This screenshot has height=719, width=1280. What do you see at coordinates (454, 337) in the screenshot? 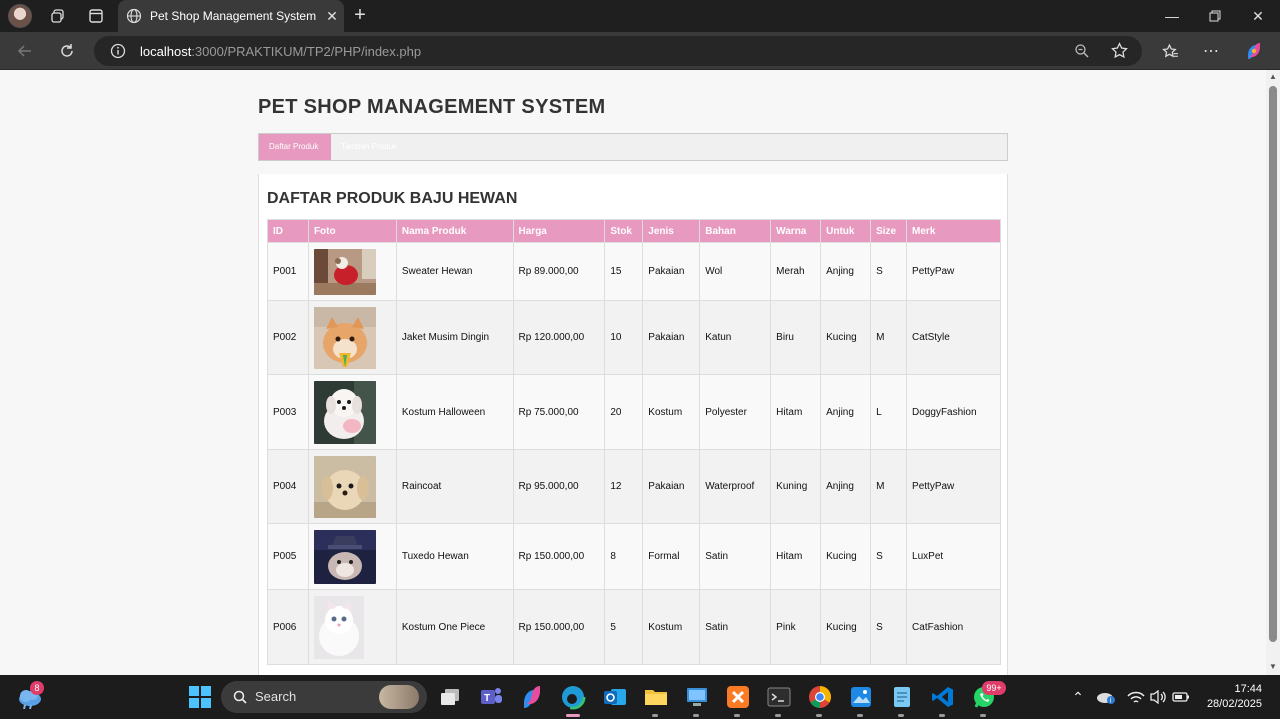
I see `cell-nama: Jaket Musim Dingin` at bounding box center [454, 337].